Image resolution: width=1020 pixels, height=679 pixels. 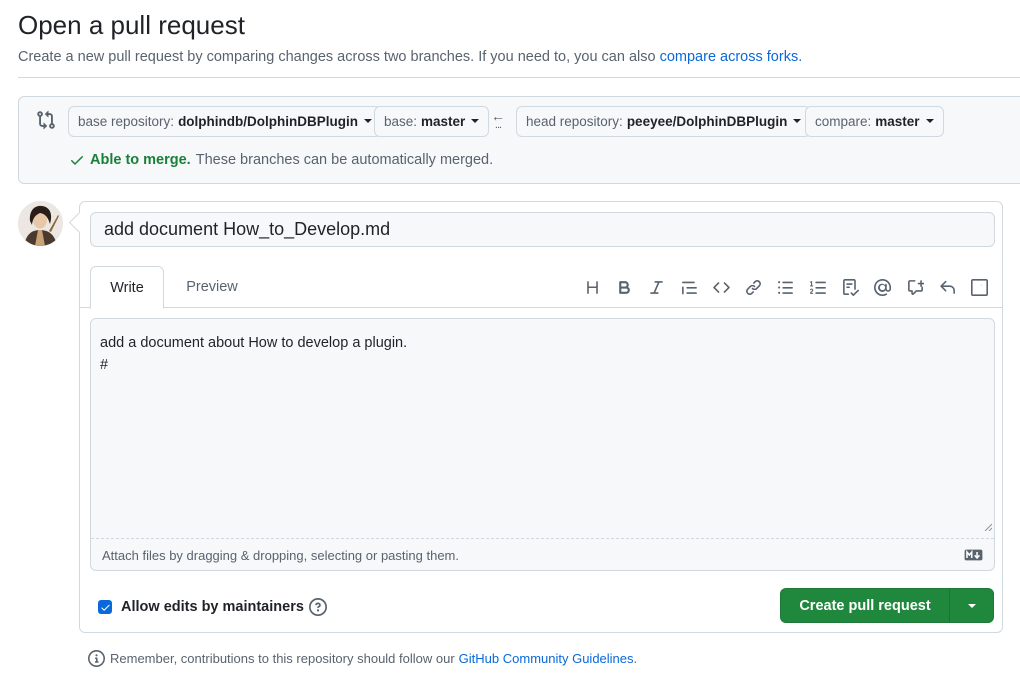 I want to click on base-branch-label: base:, so click(x=401, y=121).